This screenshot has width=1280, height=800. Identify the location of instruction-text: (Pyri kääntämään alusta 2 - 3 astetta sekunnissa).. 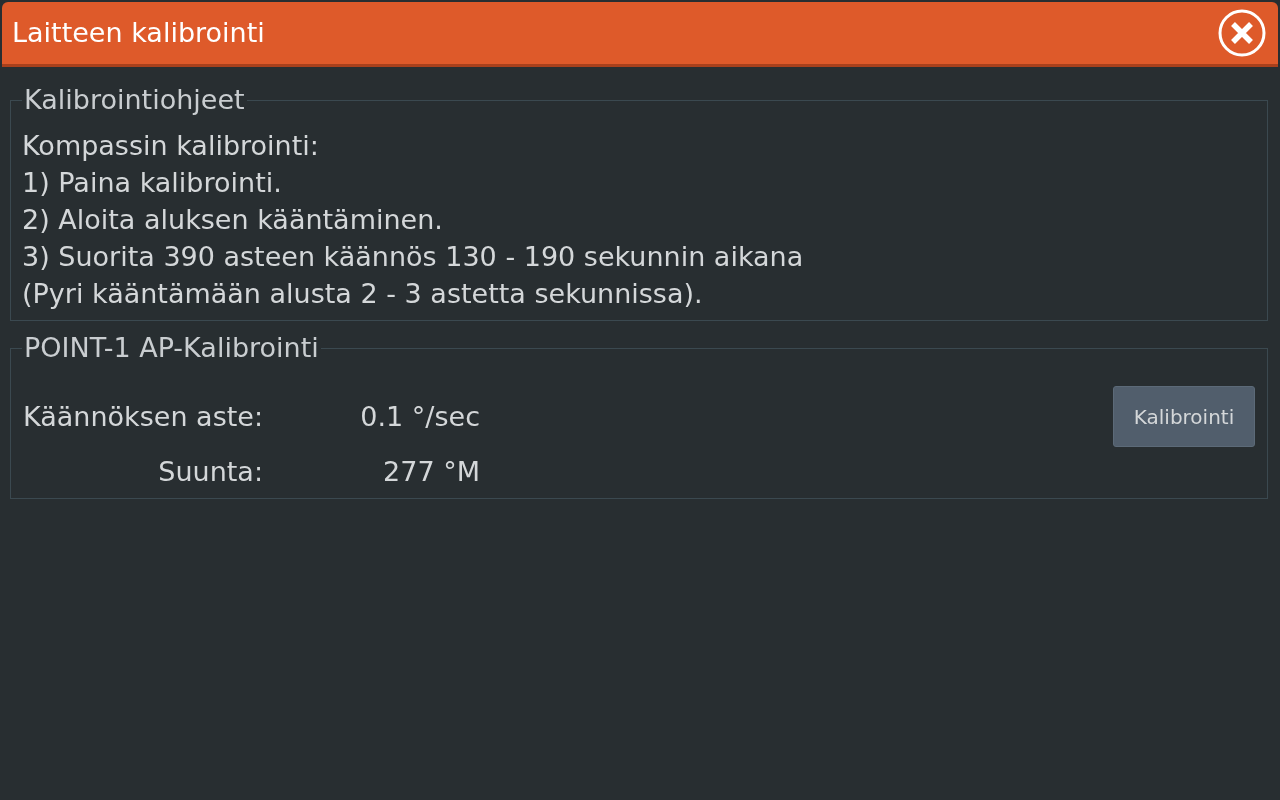
(363, 294).